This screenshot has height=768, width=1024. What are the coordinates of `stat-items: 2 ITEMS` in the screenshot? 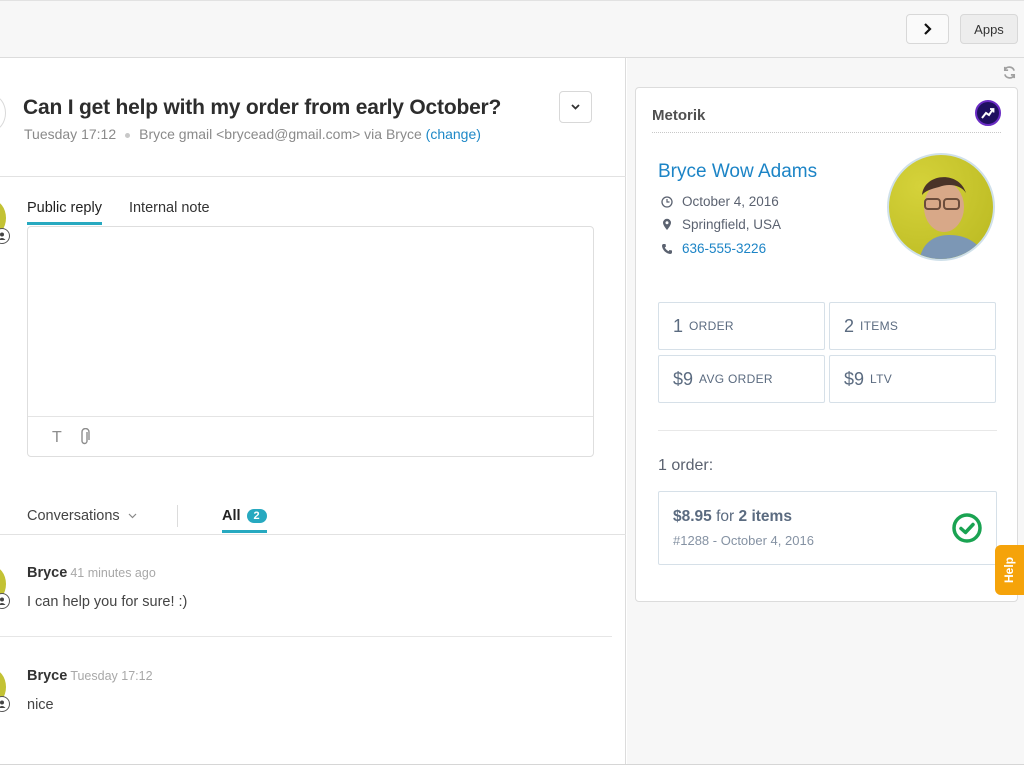 It's located at (912, 326).